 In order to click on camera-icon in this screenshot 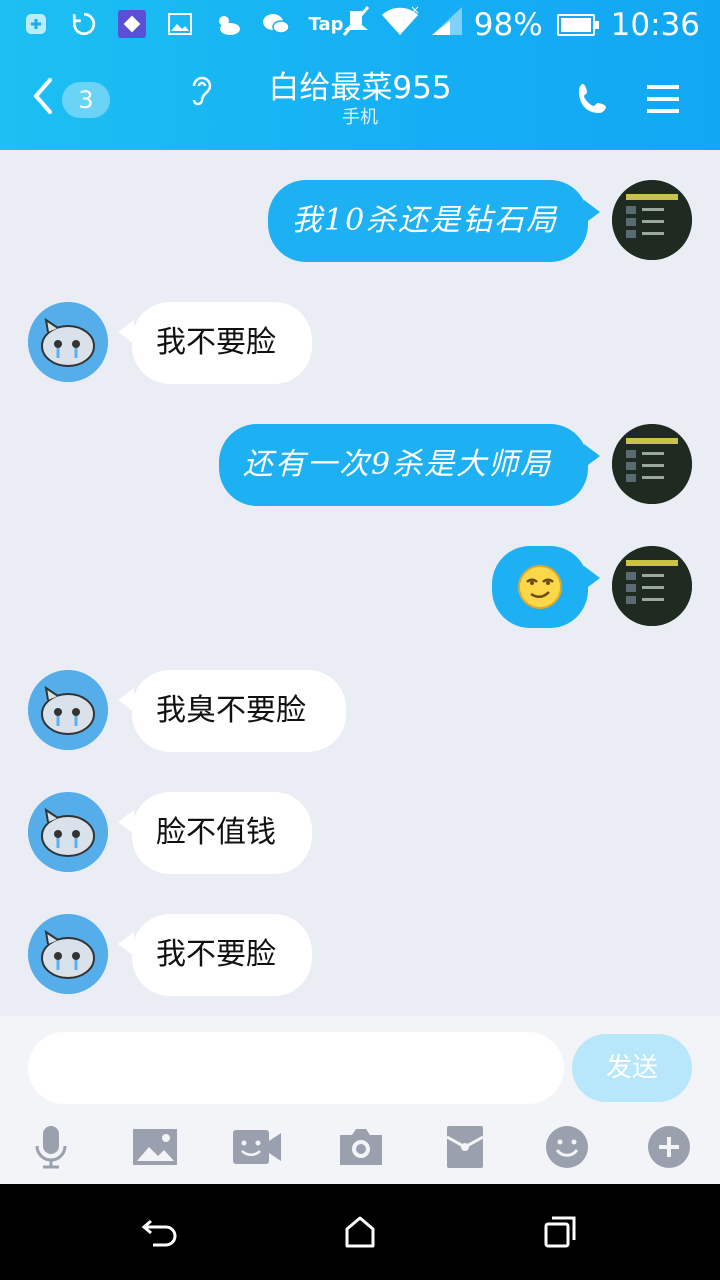, I will do `click(361, 1147)`.